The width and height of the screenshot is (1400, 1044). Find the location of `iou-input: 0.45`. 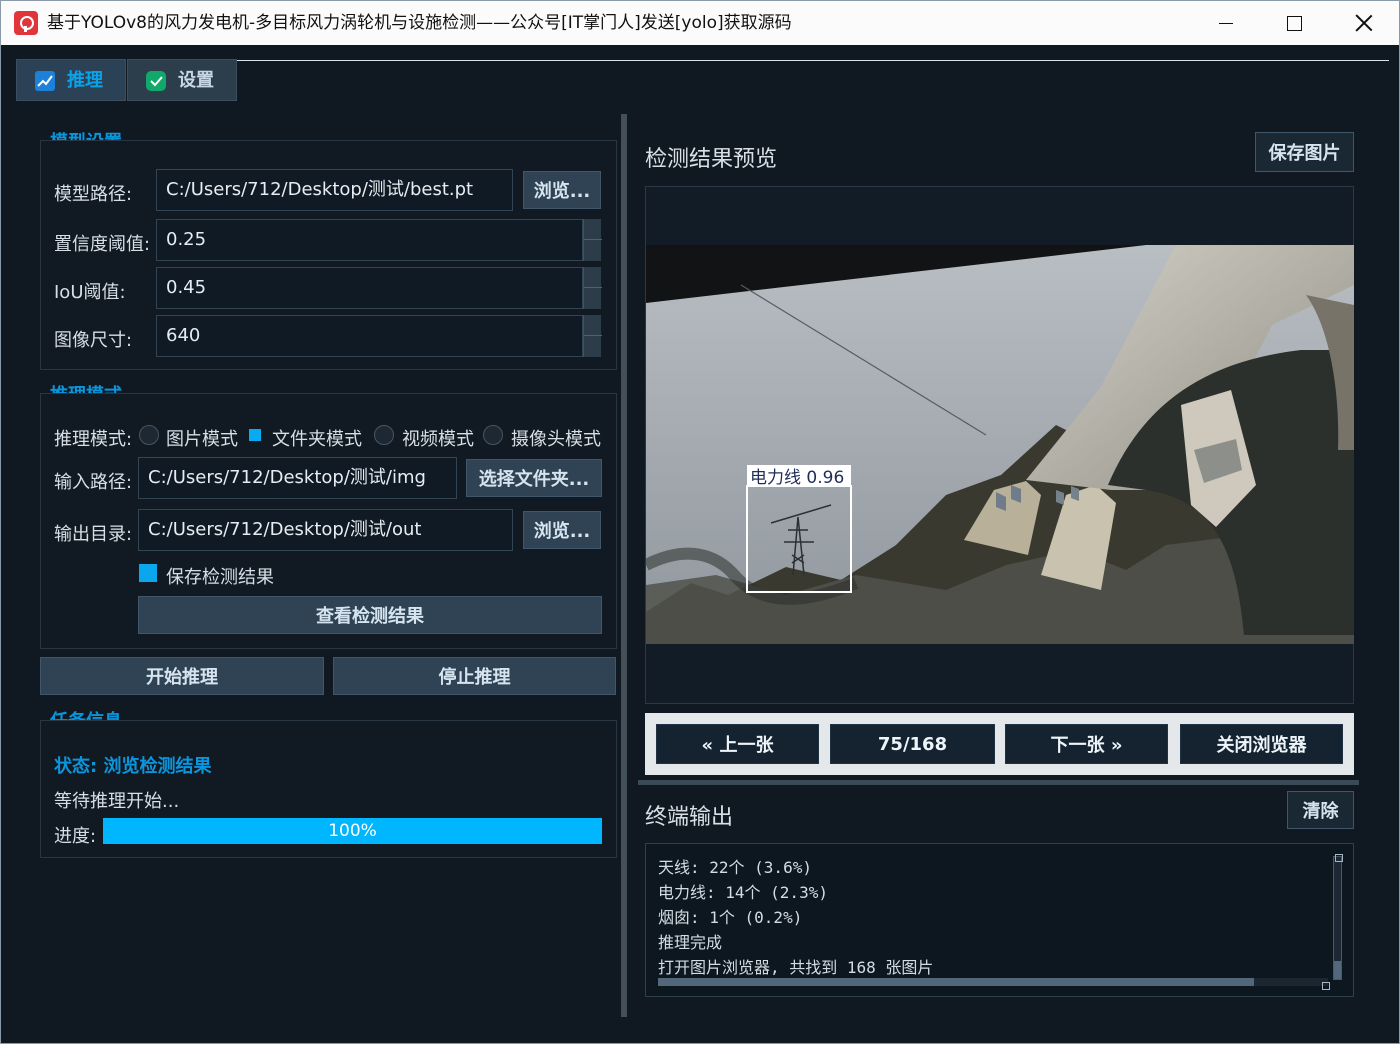

iou-input: 0.45 is located at coordinates (369, 288).